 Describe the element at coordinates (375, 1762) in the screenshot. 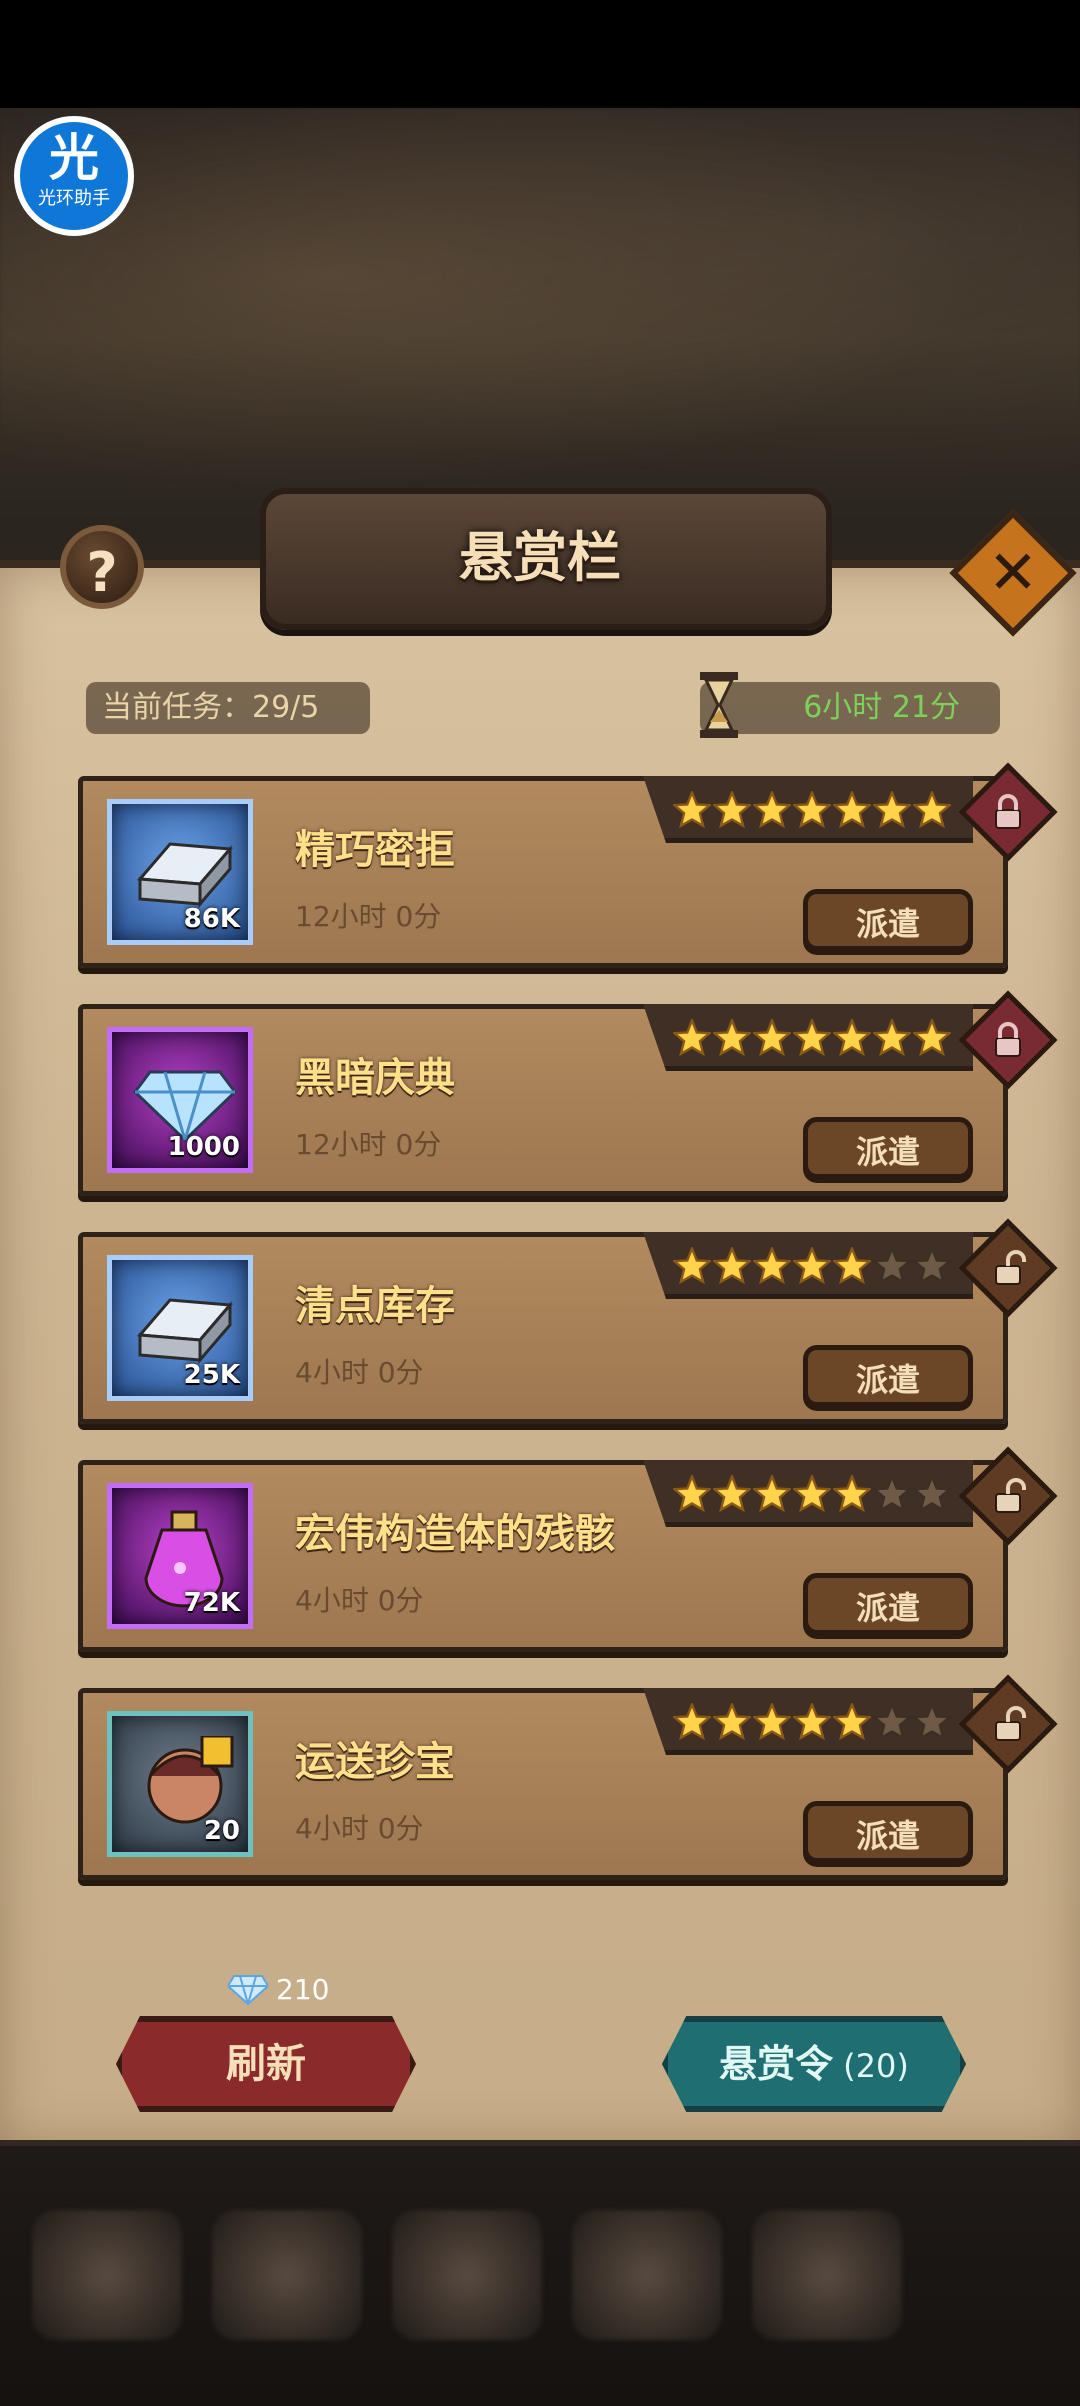

I see `mission-title: 运送珍宝` at that location.